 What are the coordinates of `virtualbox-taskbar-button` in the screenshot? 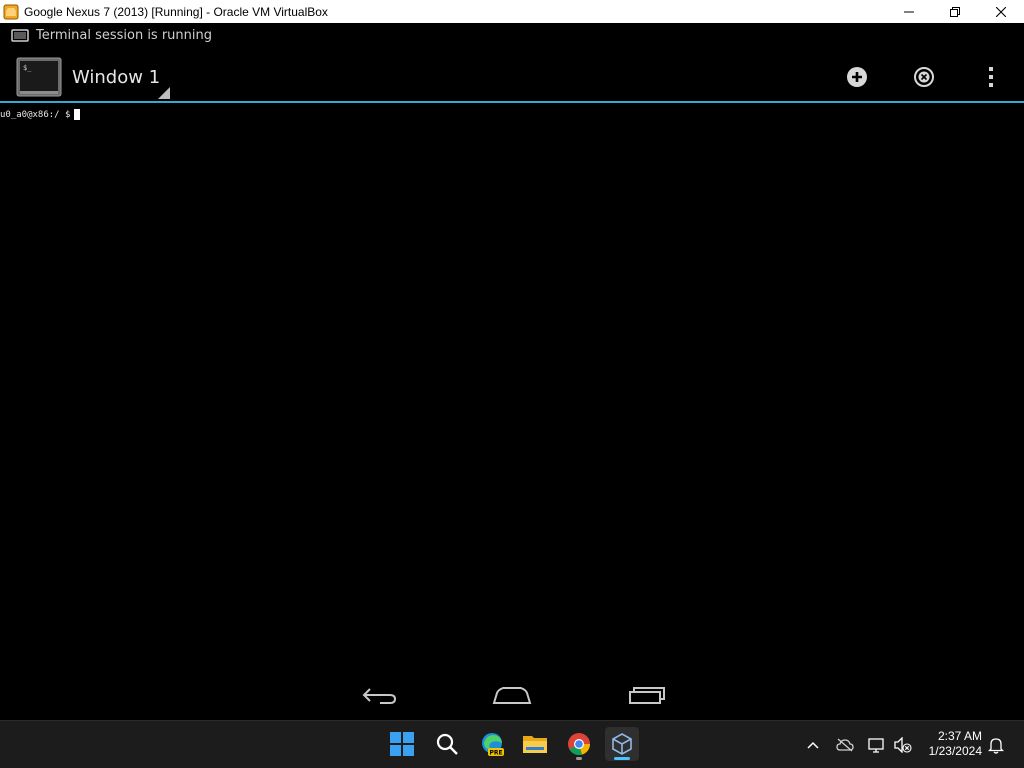 It's located at (622, 744).